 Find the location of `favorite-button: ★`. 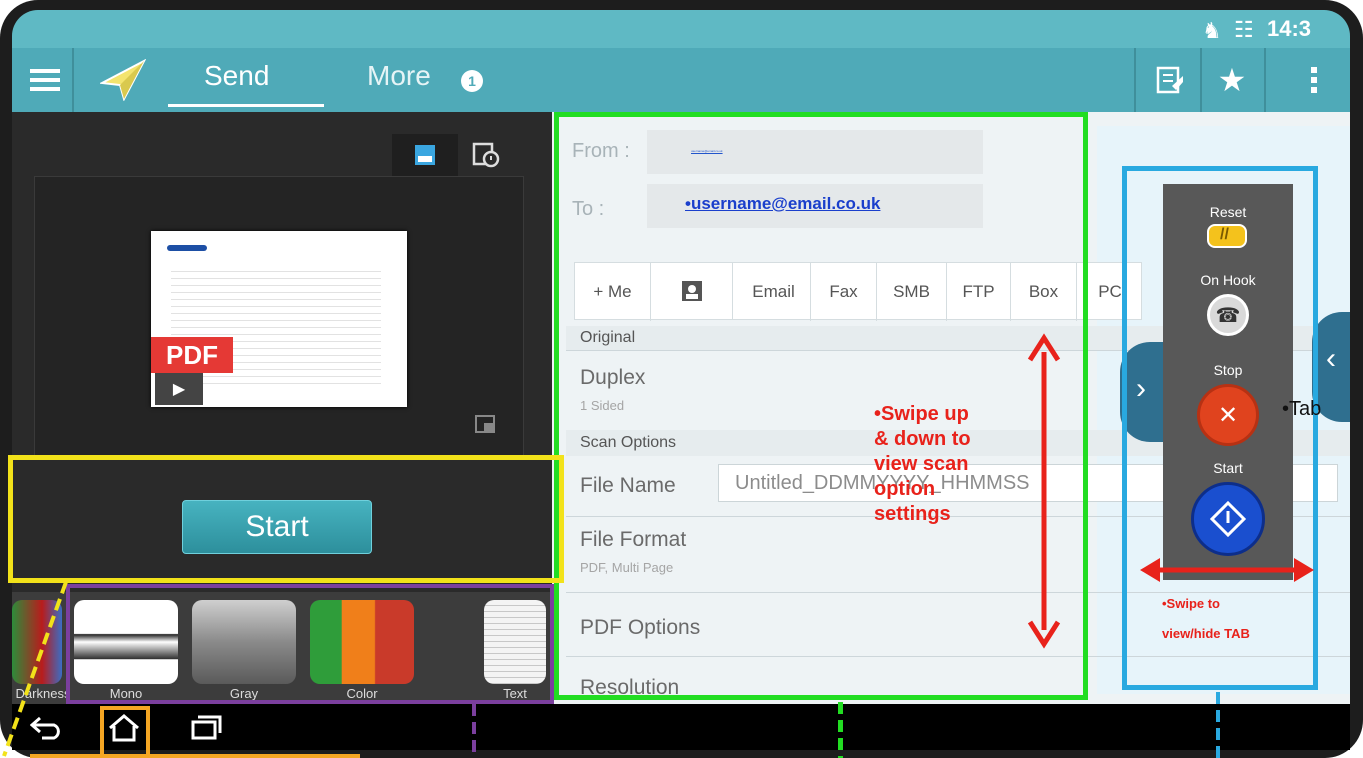

favorite-button: ★ is located at coordinates (1232, 80).